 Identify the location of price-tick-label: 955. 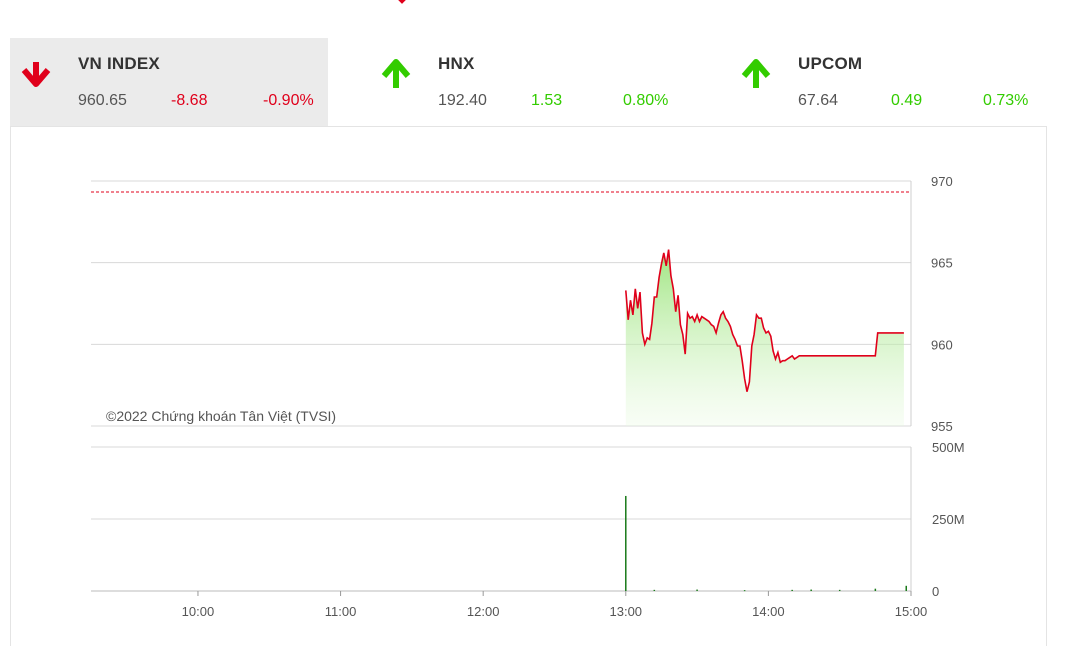
(942, 426).